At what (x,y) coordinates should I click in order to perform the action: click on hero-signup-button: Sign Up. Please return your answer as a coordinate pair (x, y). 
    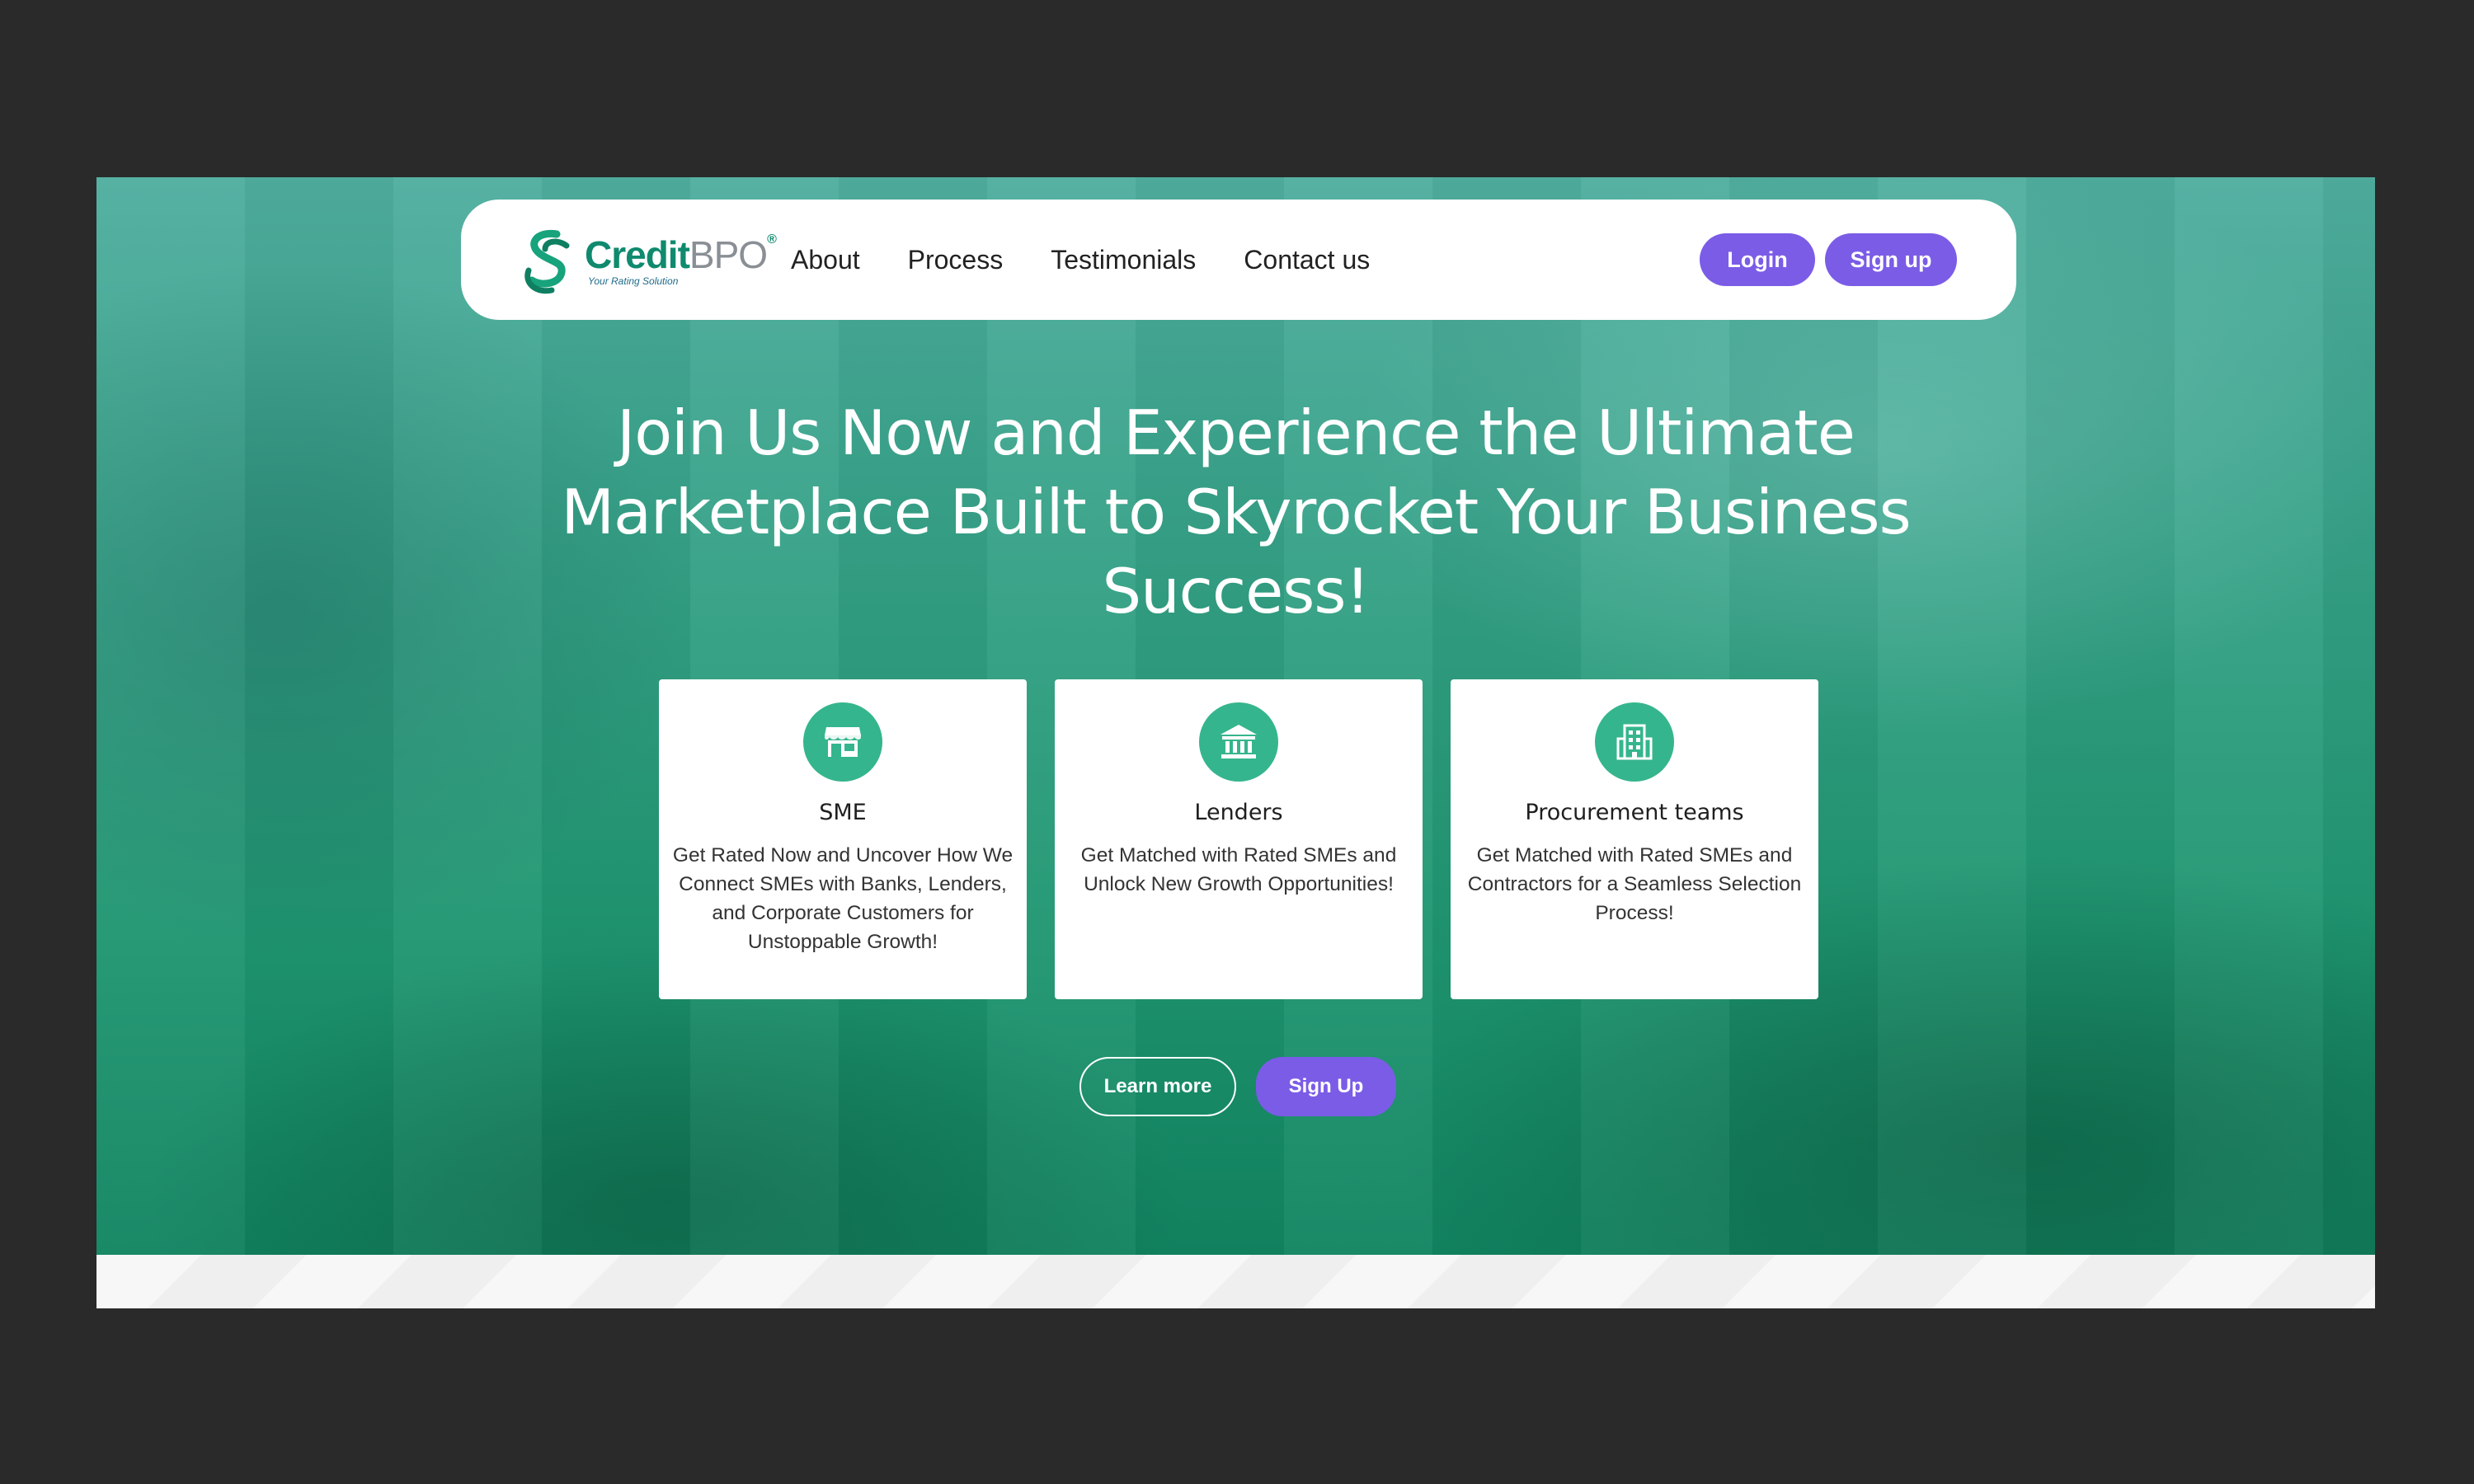
    Looking at the image, I should click on (1326, 1086).